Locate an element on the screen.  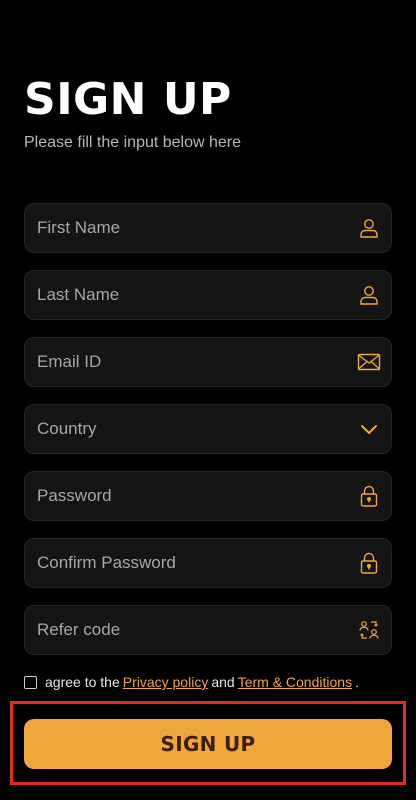
last-name-field is located at coordinates (208, 295).